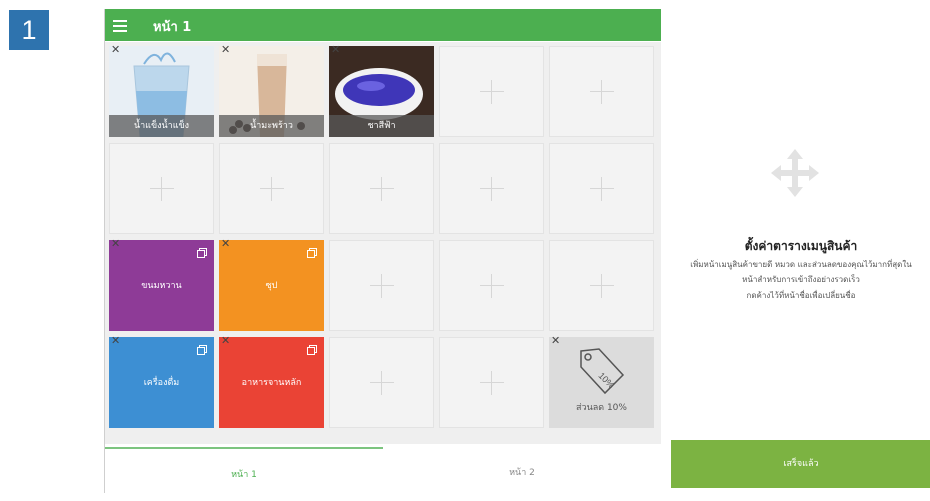 The height and width of the screenshot is (501, 930). Describe the element at coordinates (271, 126) in the screenshot. I see `menu-item-label: น้ำมะพร้าว` at that location.